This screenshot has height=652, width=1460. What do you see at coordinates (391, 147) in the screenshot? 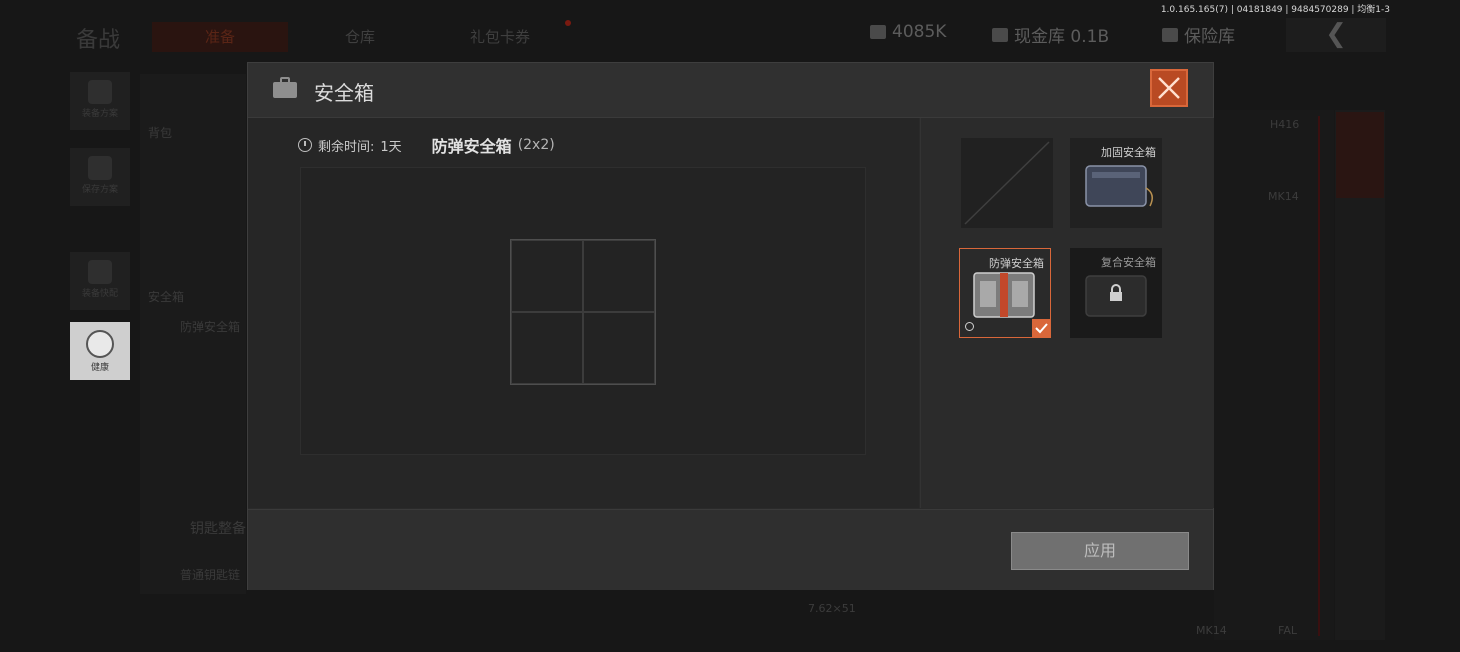
I see `remaining-time-value: 1天` at bounding box center [391, 147].